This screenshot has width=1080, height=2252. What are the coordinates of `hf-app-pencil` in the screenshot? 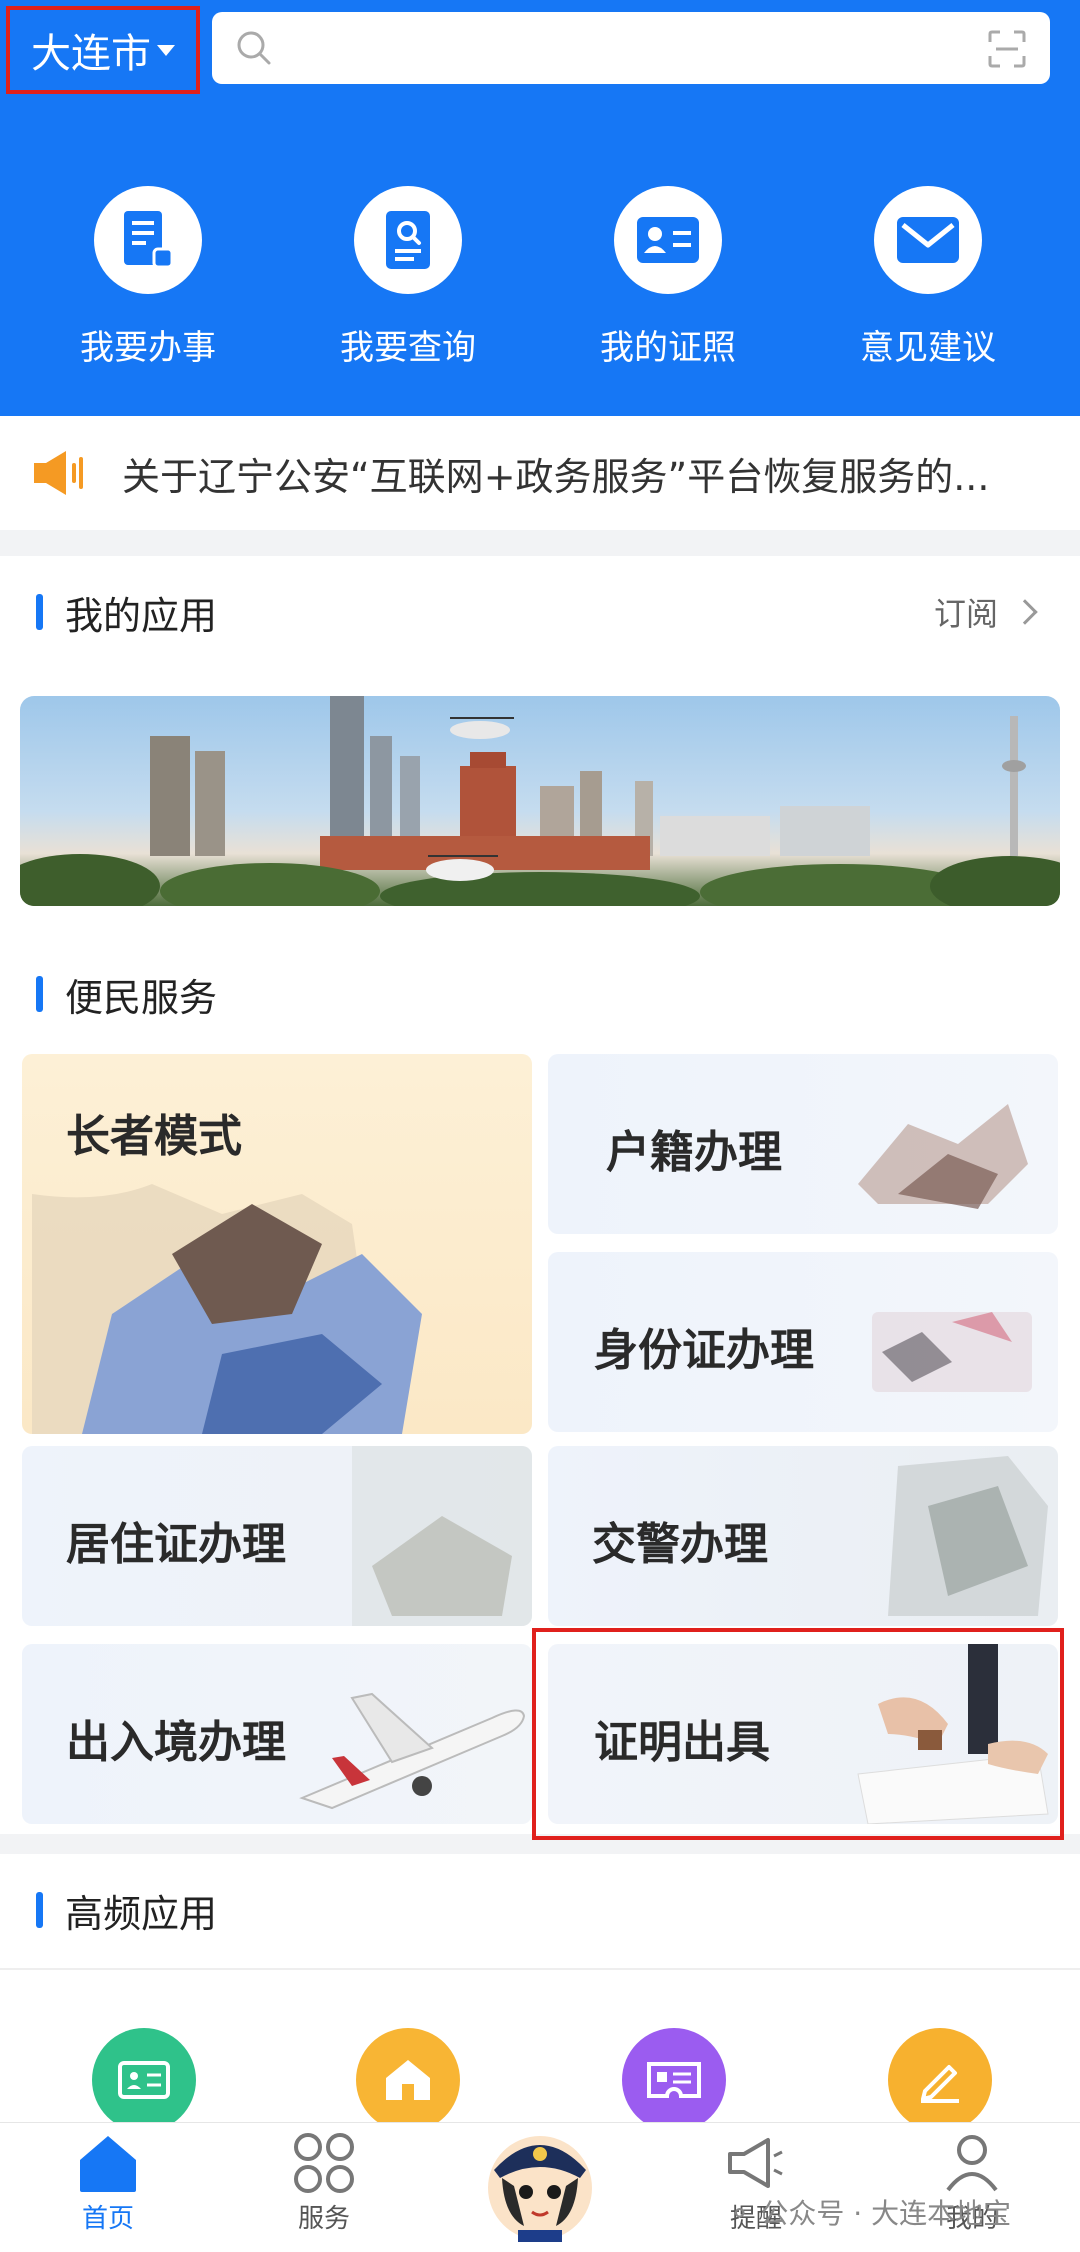 It's located at (940, 2080).